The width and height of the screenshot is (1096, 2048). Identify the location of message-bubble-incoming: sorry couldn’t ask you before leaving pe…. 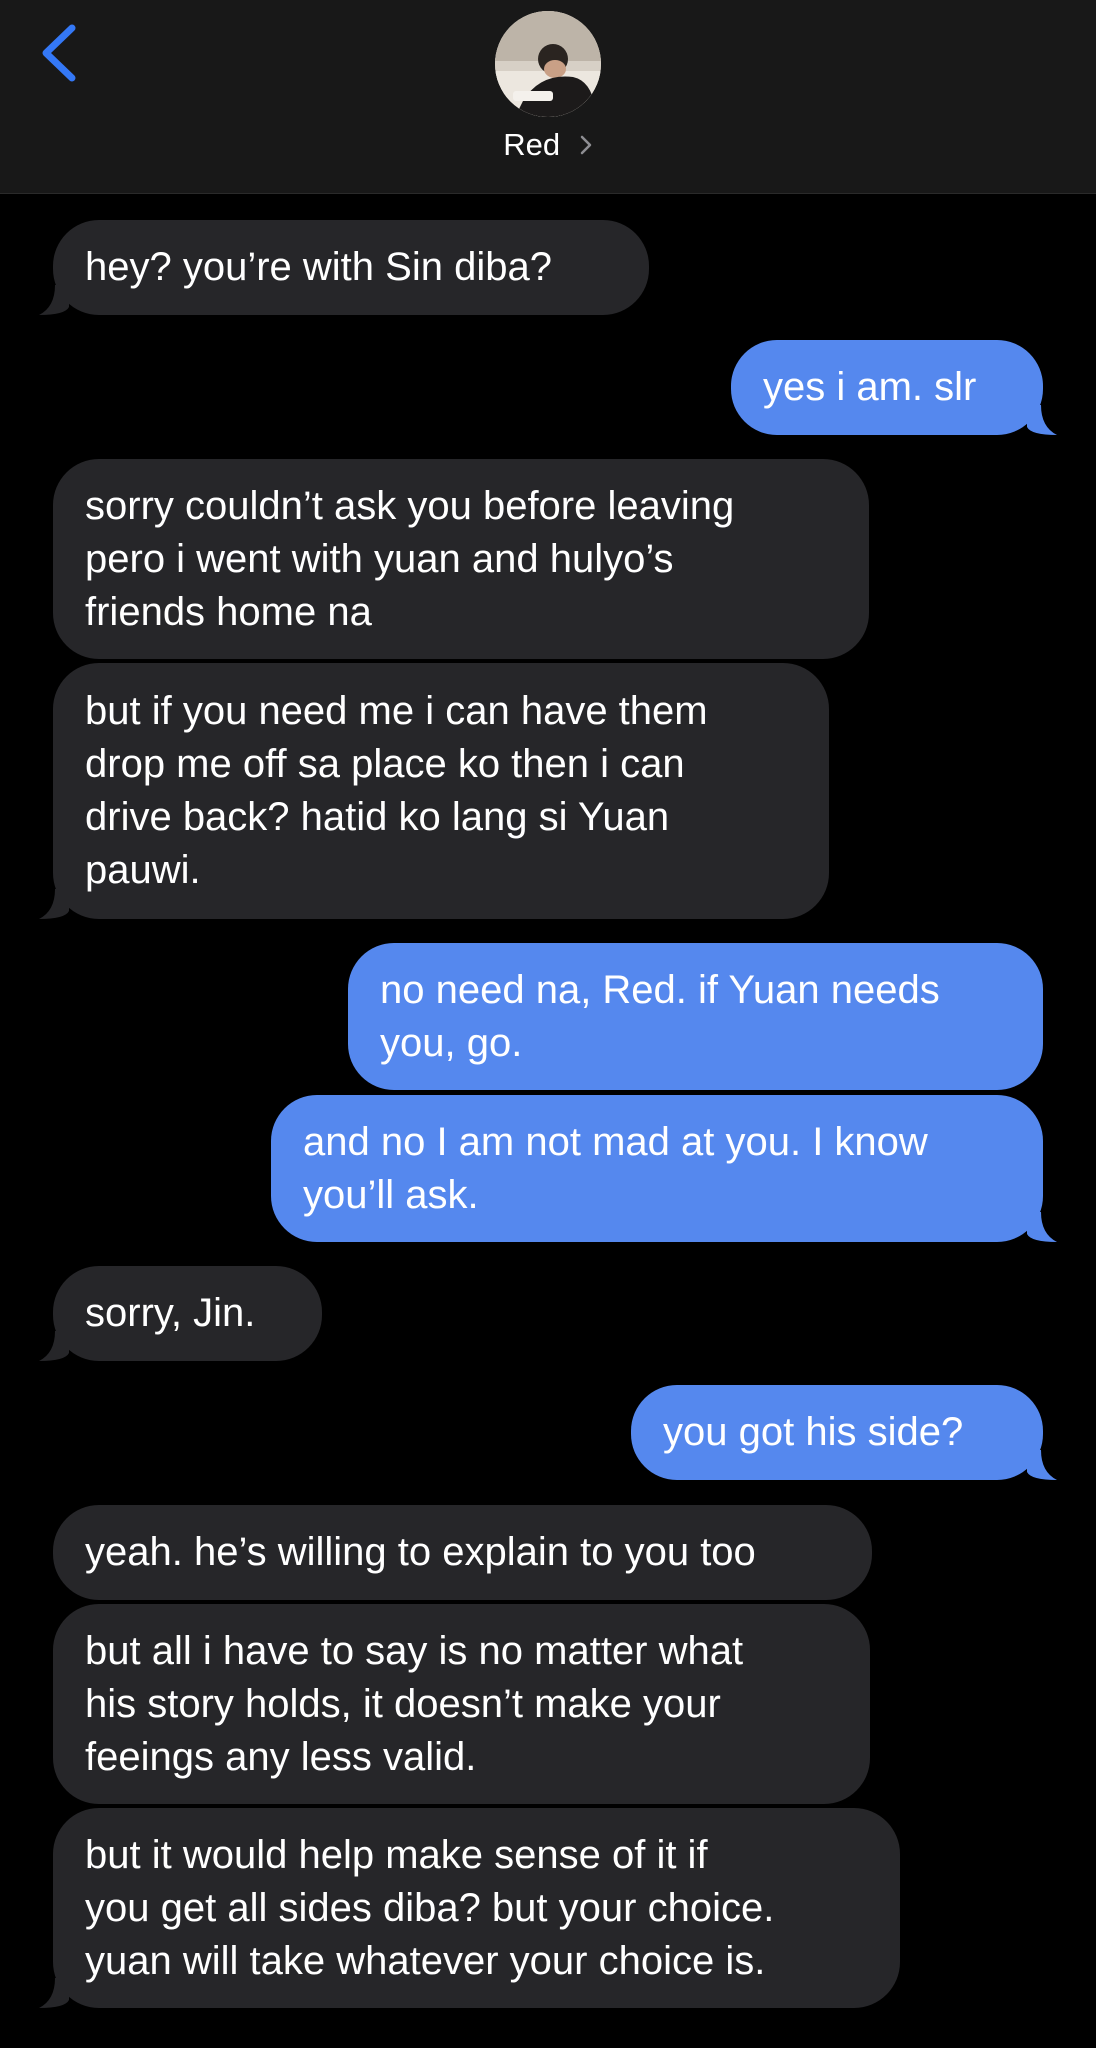
(461, 559).